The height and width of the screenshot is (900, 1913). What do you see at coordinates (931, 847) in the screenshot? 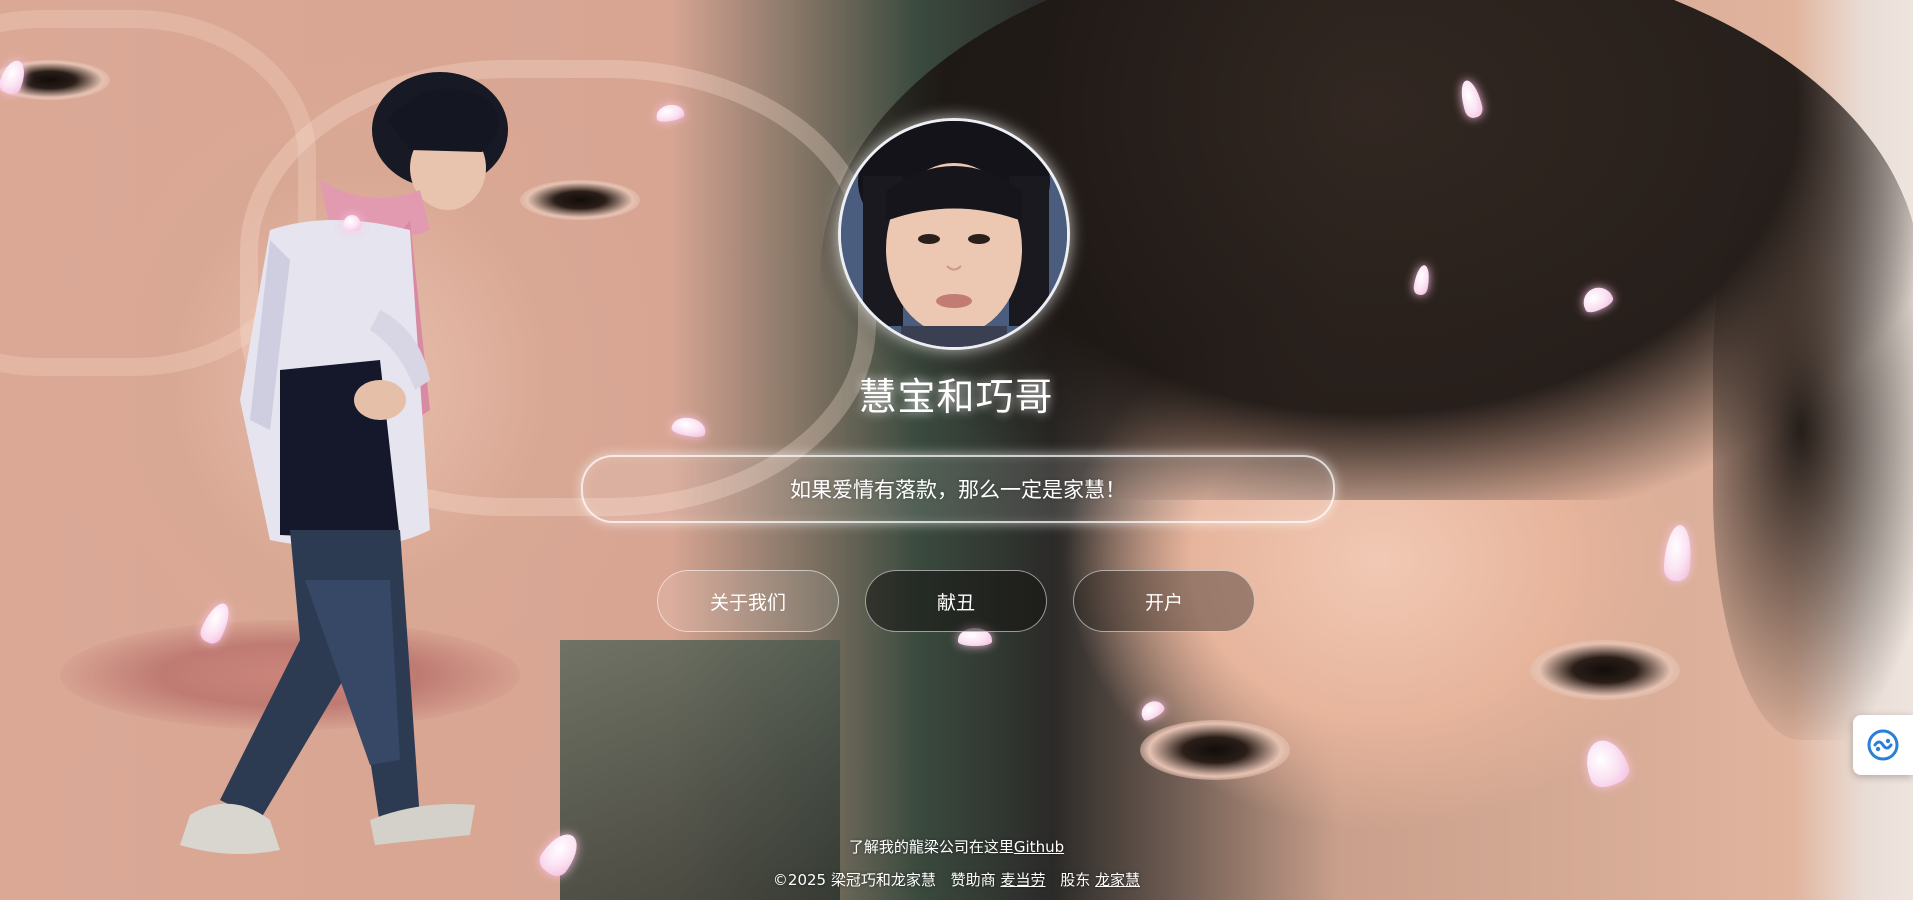
I see `footer-github-text: 了解我的龍梁公司在这里` at bounding box center [931, 847].